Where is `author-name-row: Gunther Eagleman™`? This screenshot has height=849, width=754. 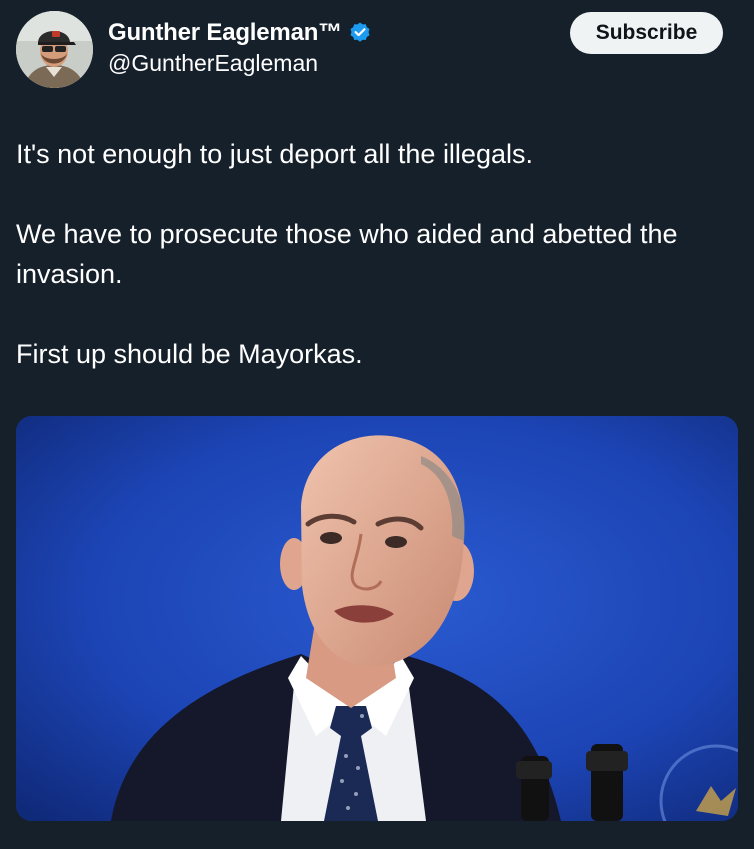 author-name-row: Gunther Eagleman™ is located at coordinates (240, 33).